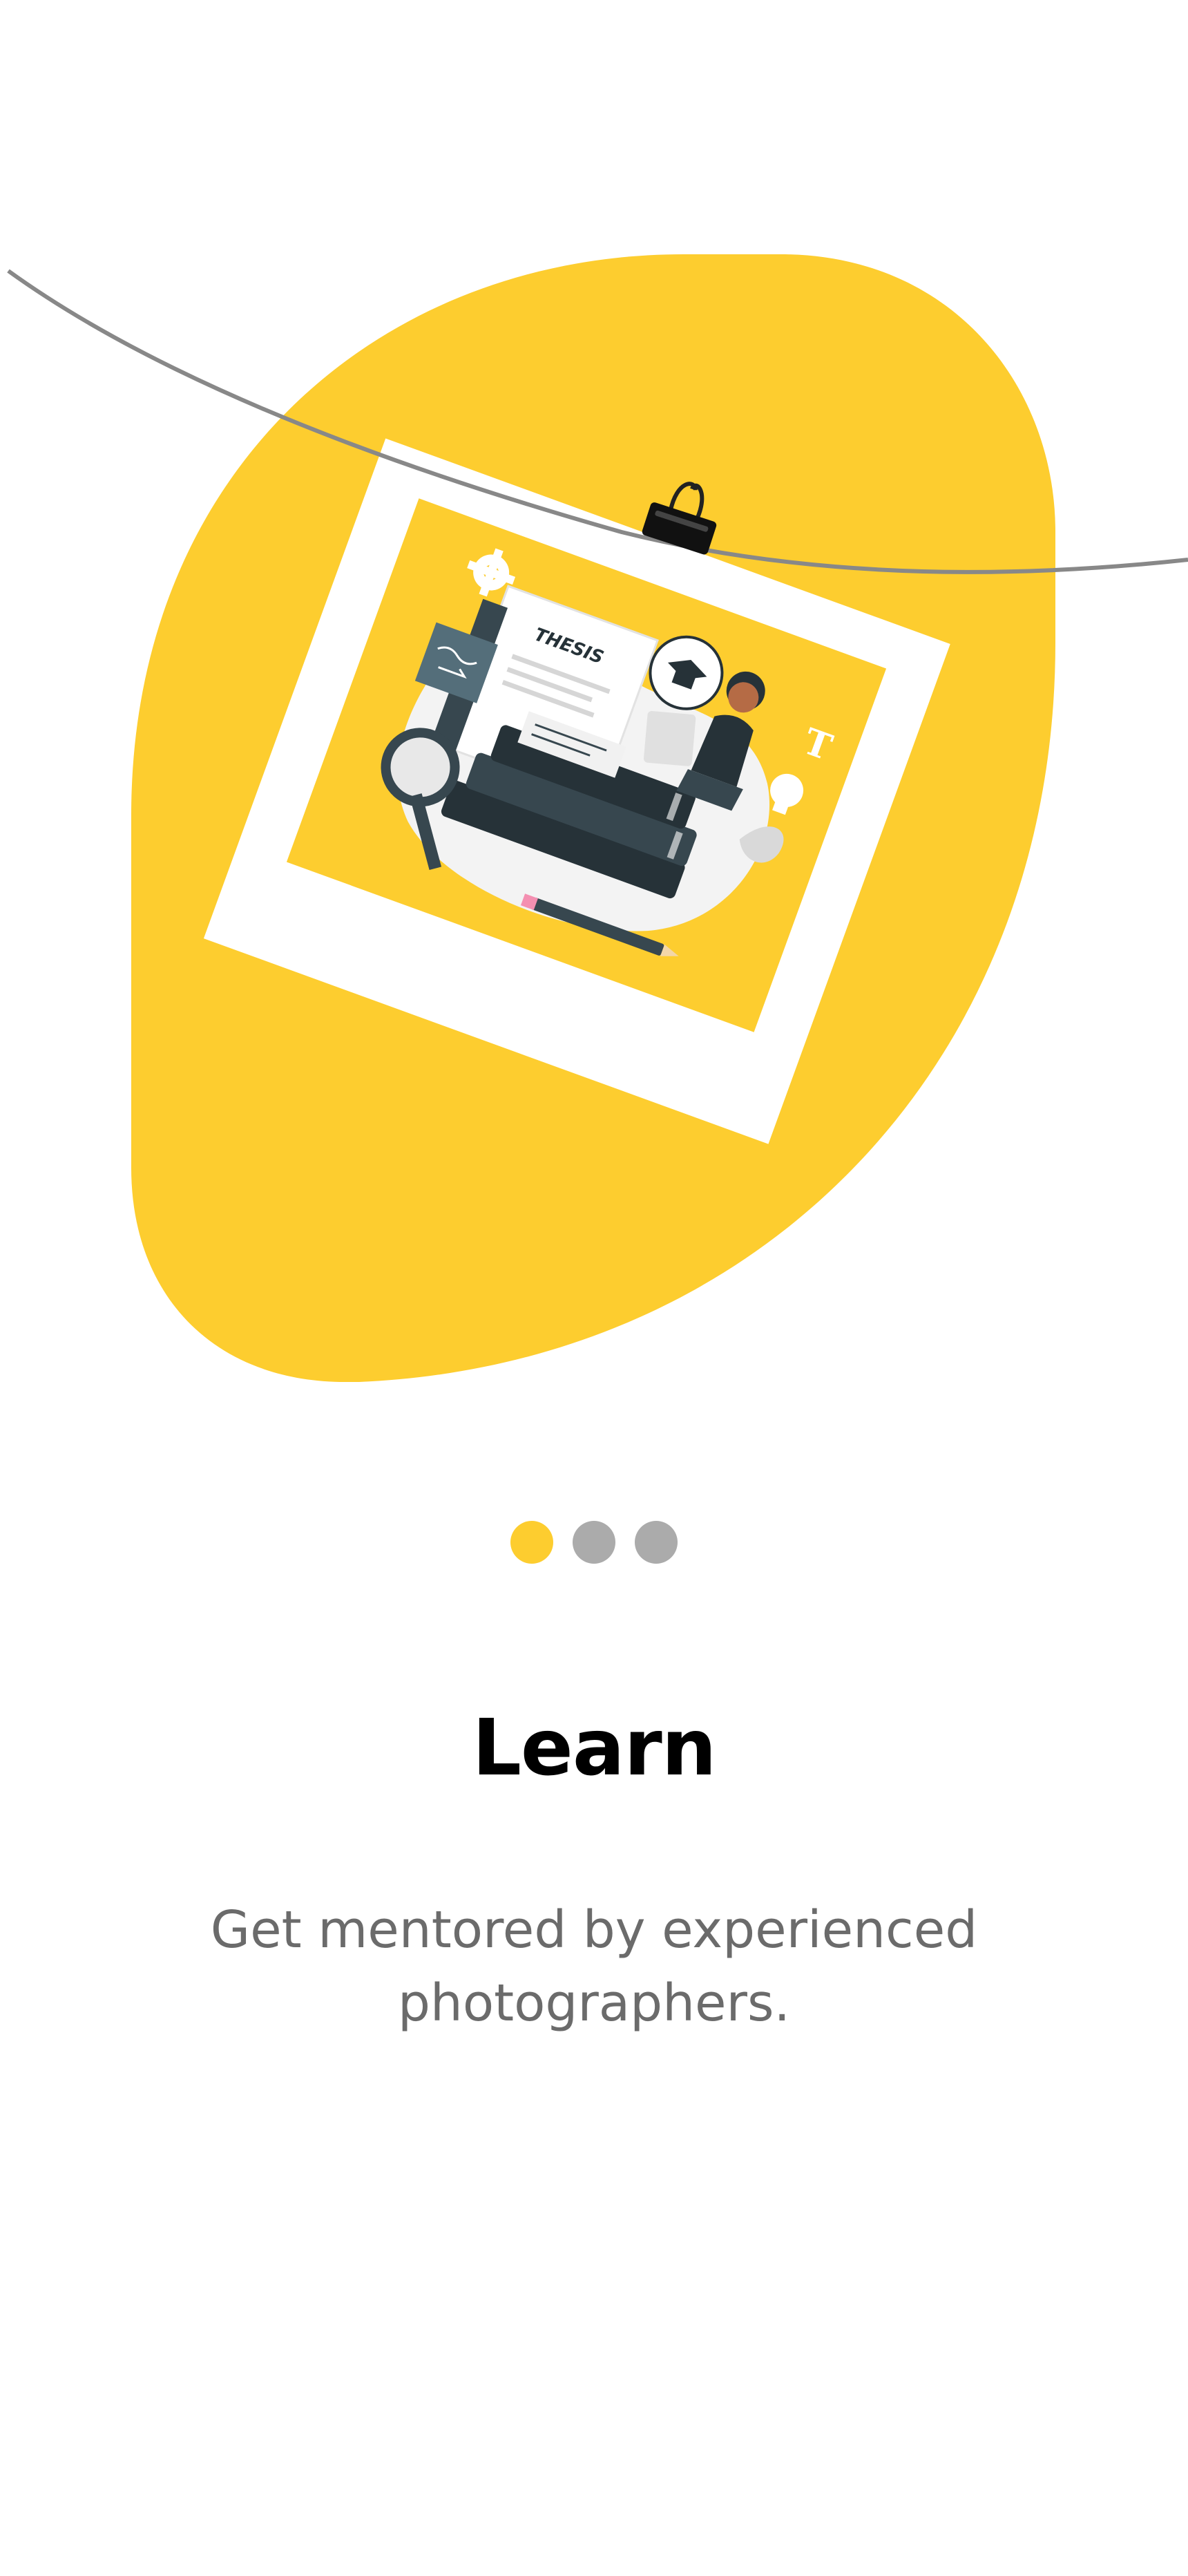 The height and width of the screenshot is (2576, 1188). I want to click on pagination-dots, so click(594, 1542).